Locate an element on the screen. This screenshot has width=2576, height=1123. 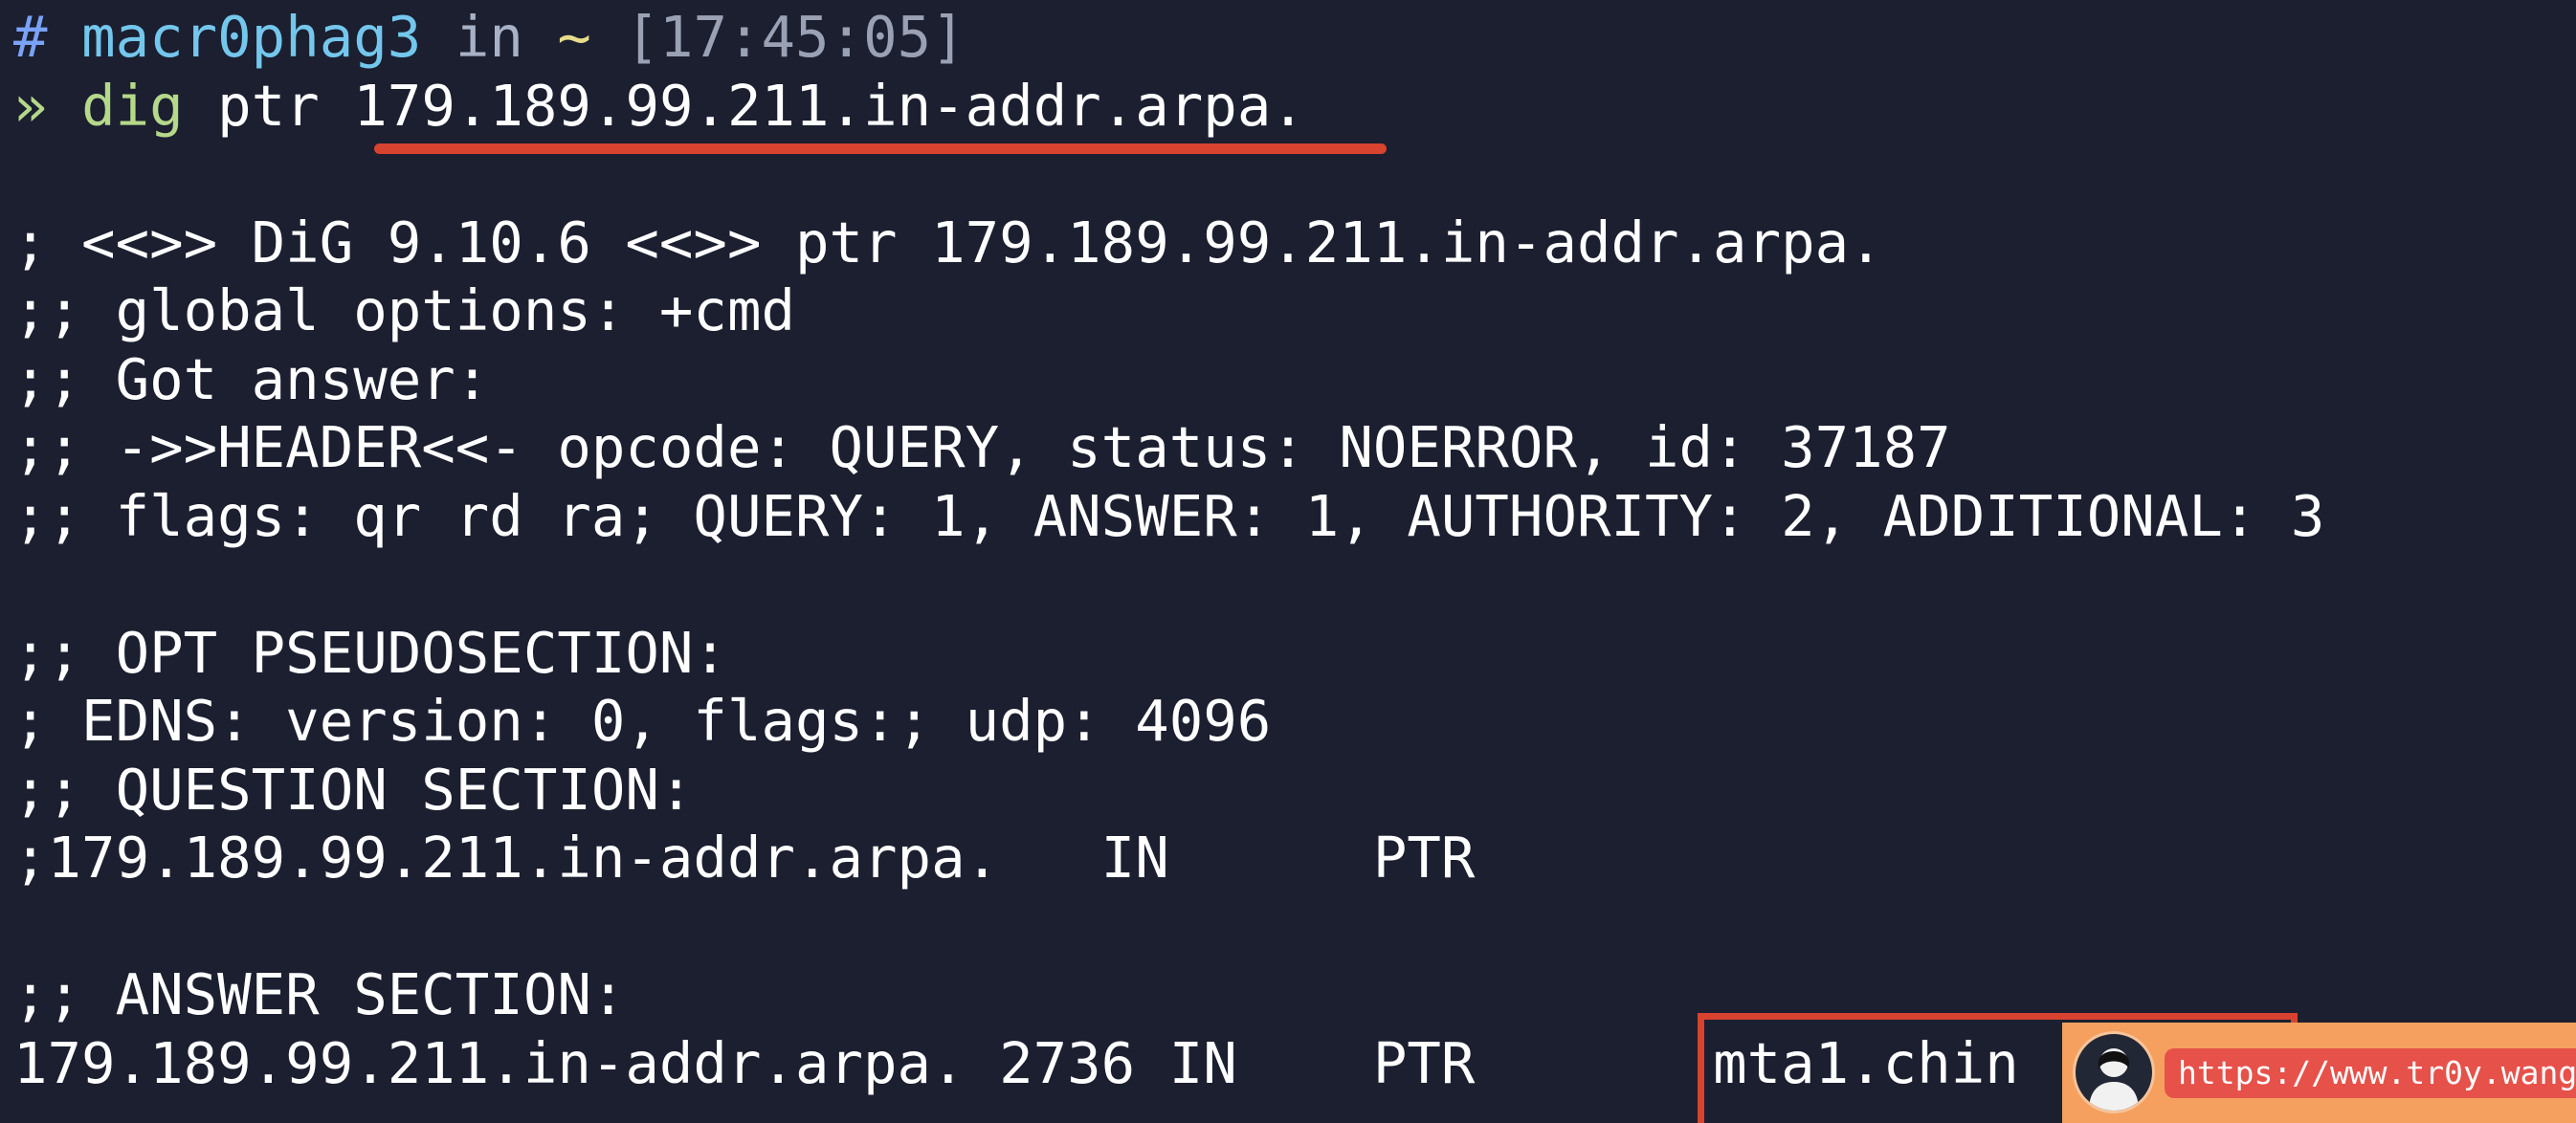
output-line: ;; global options: +cmd is located at coordinates (404, 310).